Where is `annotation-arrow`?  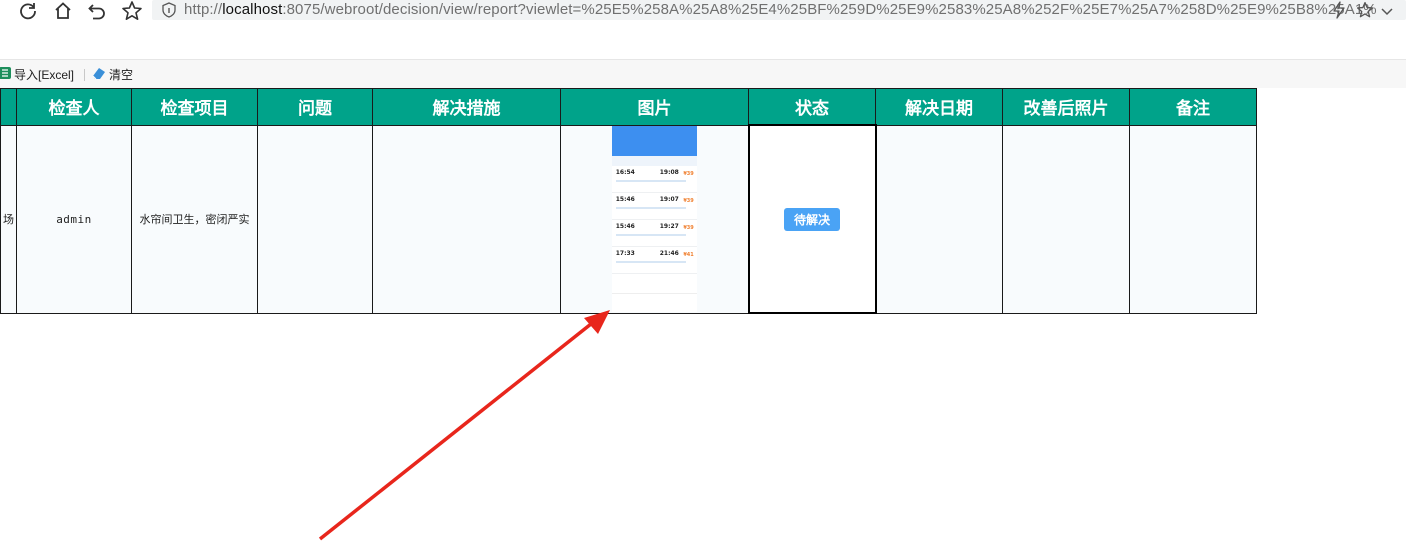 annotation-arrow is located at coordinates (464, 425).